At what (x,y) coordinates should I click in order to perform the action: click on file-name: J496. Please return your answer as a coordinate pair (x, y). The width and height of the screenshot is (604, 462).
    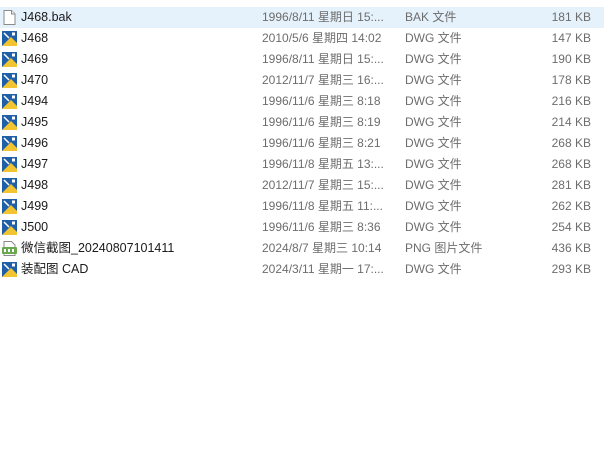
    Looking at the image, I should click on (35, 143).